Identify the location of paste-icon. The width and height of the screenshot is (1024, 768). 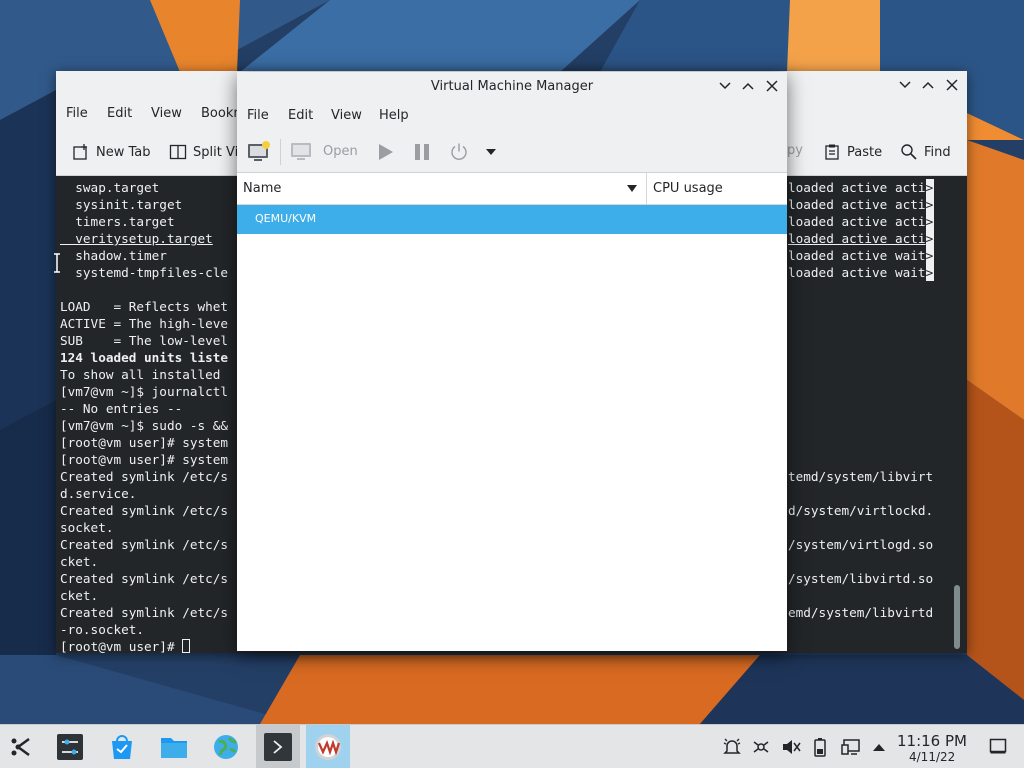
(832, 152).